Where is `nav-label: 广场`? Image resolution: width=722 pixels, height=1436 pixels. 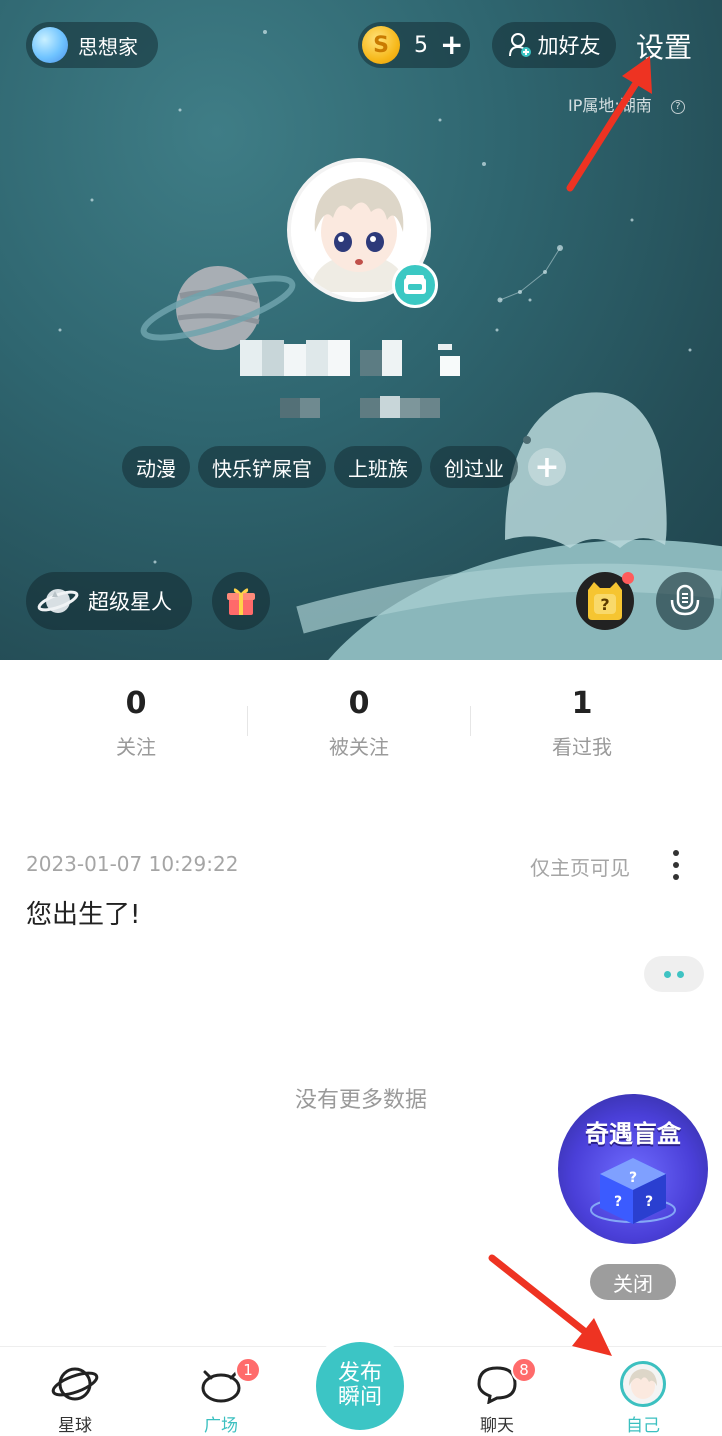
nav-label: 广场 is located at coordinates (221, 1426).